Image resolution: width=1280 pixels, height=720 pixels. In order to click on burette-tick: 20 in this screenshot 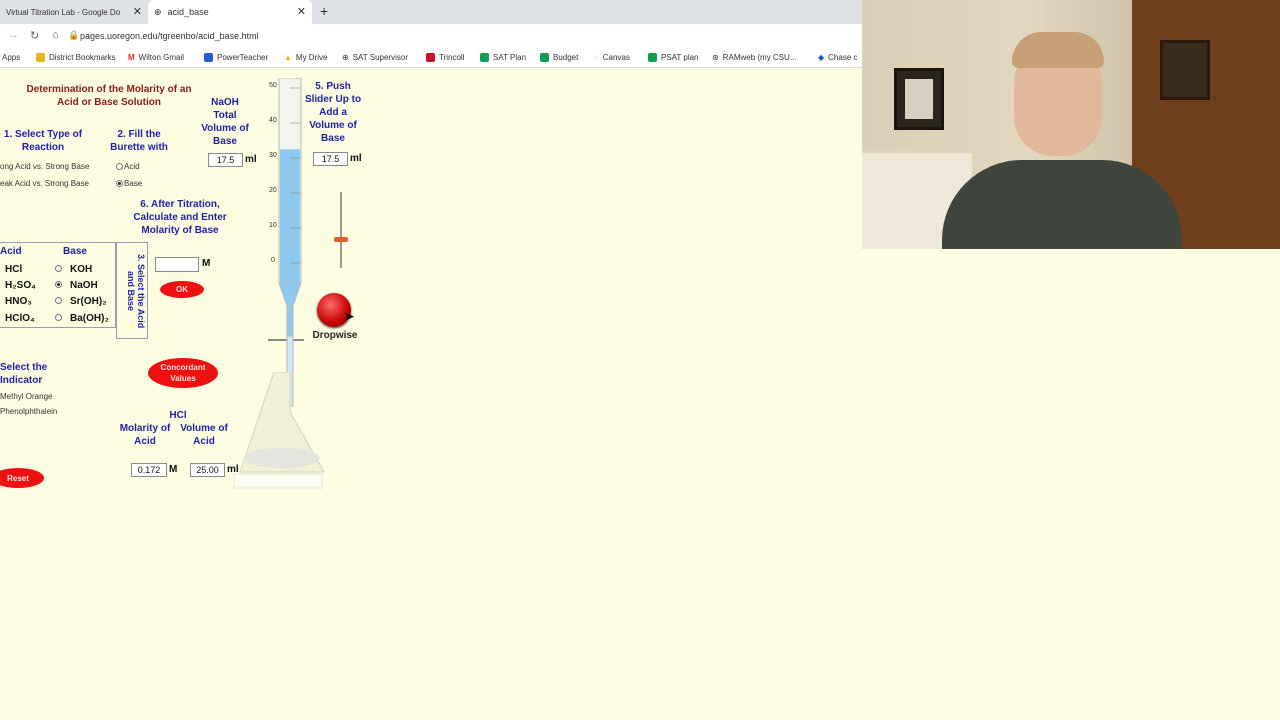, I will do `click(273, 190)`.